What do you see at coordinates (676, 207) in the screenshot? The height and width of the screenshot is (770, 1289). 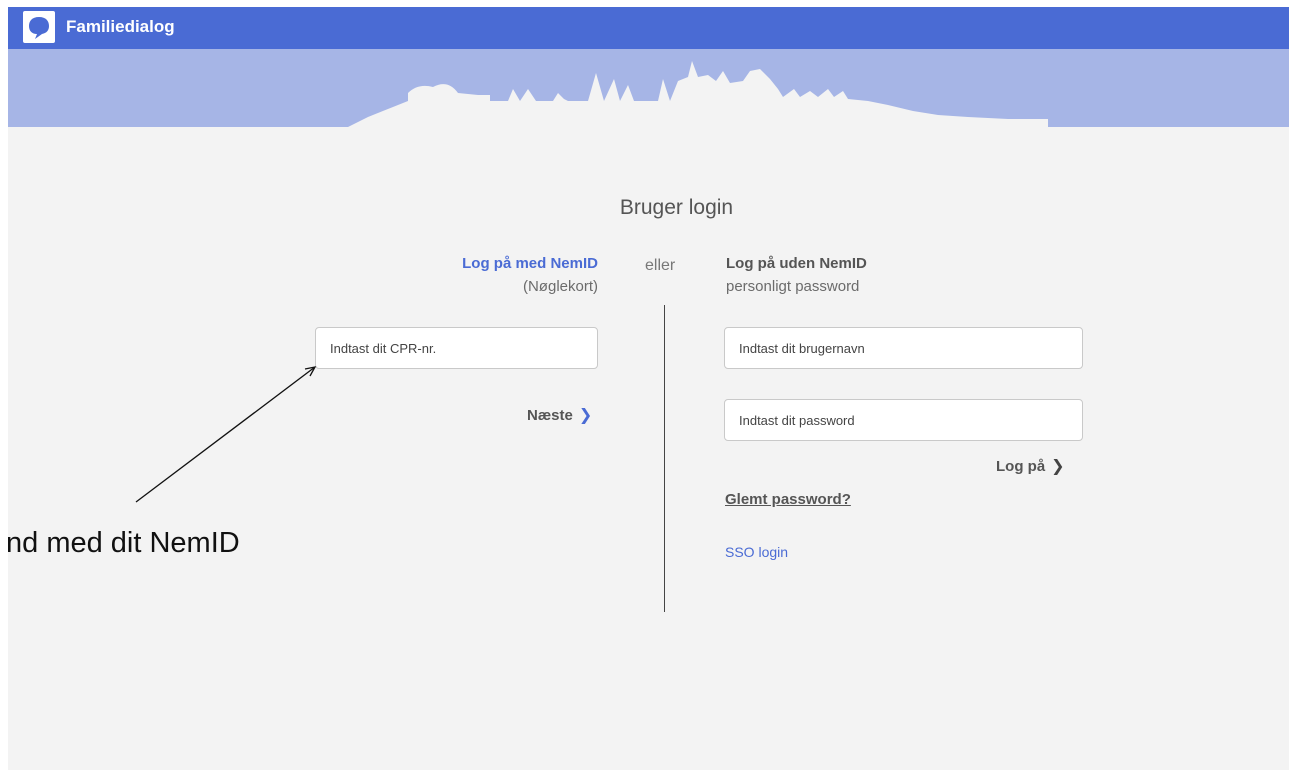 I see `page-title: Bruger login` at bounding box center [676, 207].